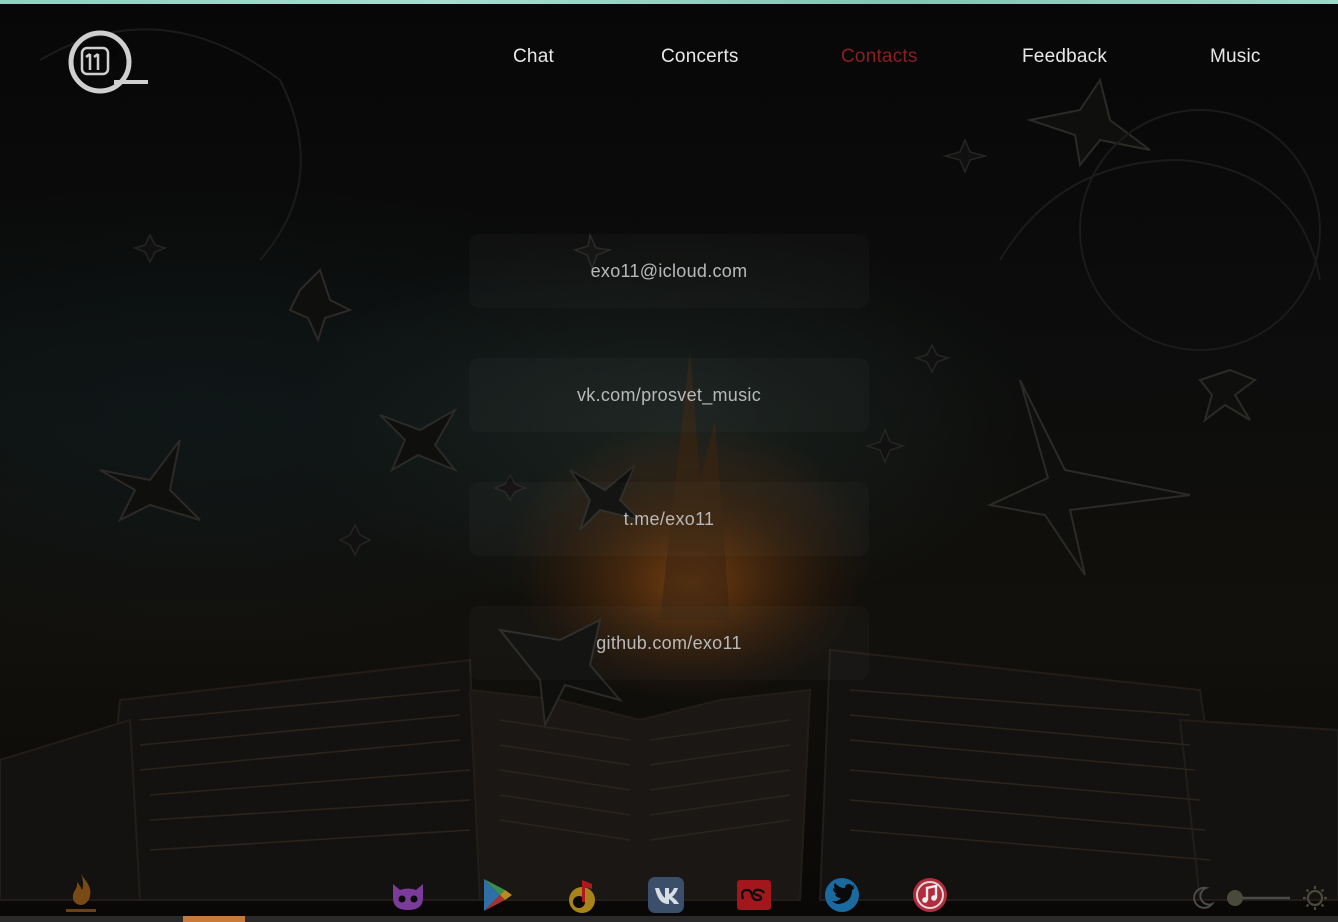 Image resolution: width=1338 pixels, height=922 pixels. What do you see at coordinates (669, 395) in the screenshot?
I see `contact-vk-link: vk.com/prosvet_music` at bounding box center [669, 395].